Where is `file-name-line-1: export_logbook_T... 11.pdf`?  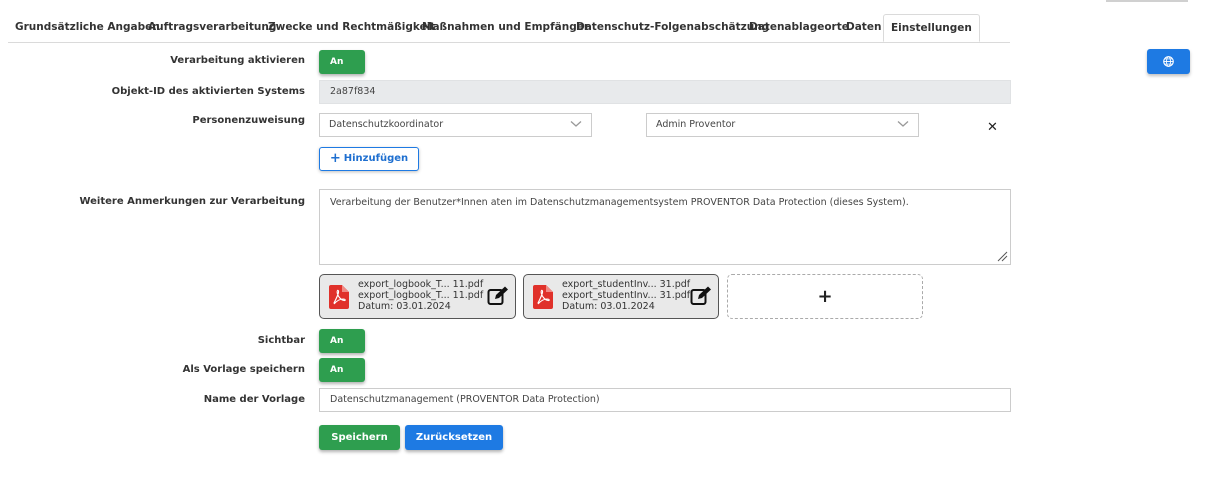 file-name-line-1: export_logbook_T... 11.pdf is located at coordinates (421, 284).